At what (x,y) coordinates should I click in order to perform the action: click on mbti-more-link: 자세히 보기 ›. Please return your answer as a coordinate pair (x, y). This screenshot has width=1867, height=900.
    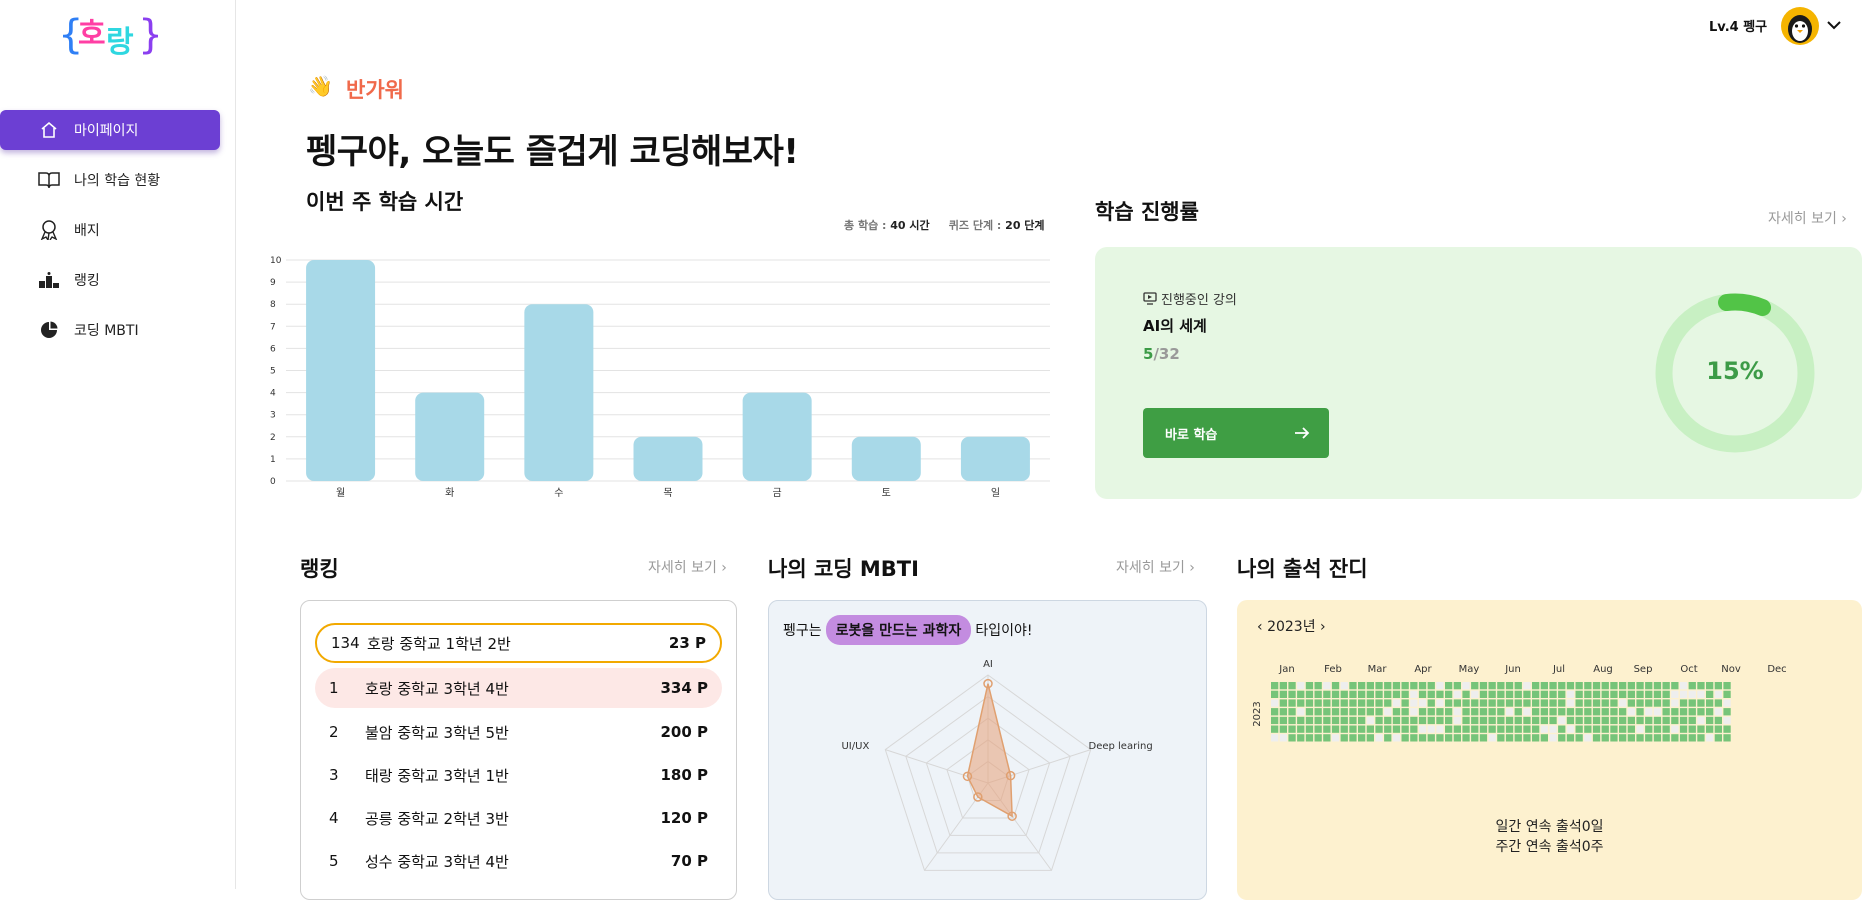
    Looking at the image, I should click on (1155, 567).